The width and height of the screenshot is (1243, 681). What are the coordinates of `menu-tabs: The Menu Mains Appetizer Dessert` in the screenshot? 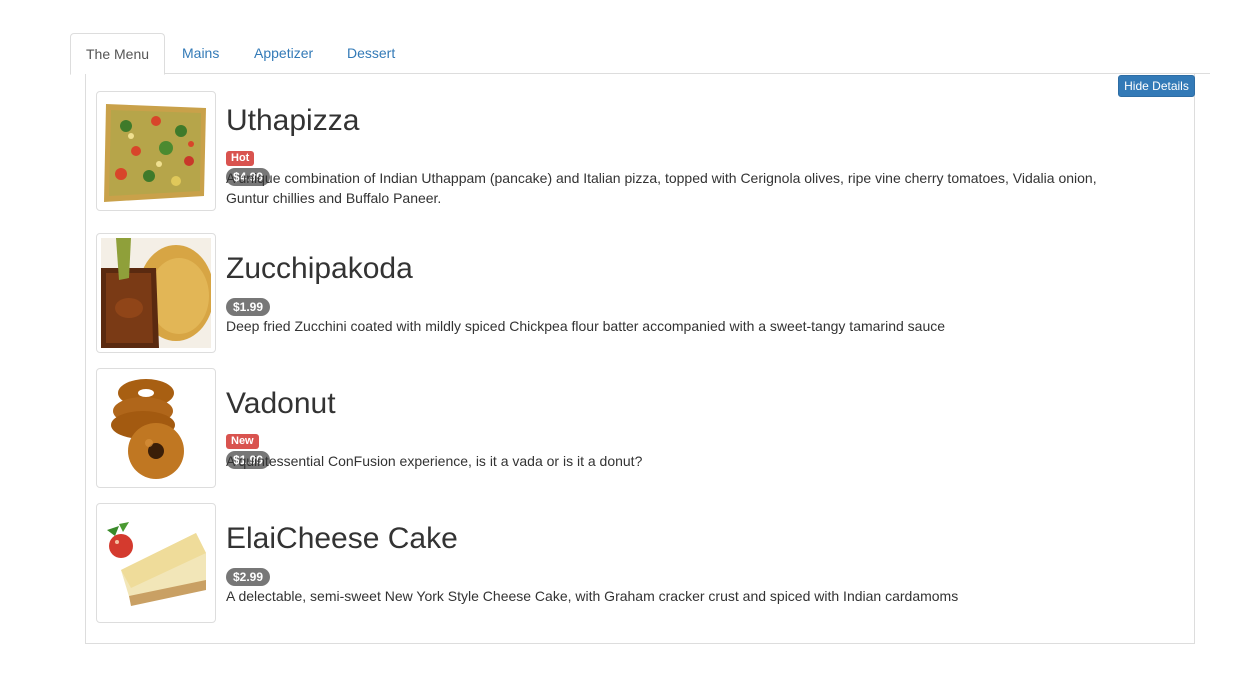 It's located at (640, 54).